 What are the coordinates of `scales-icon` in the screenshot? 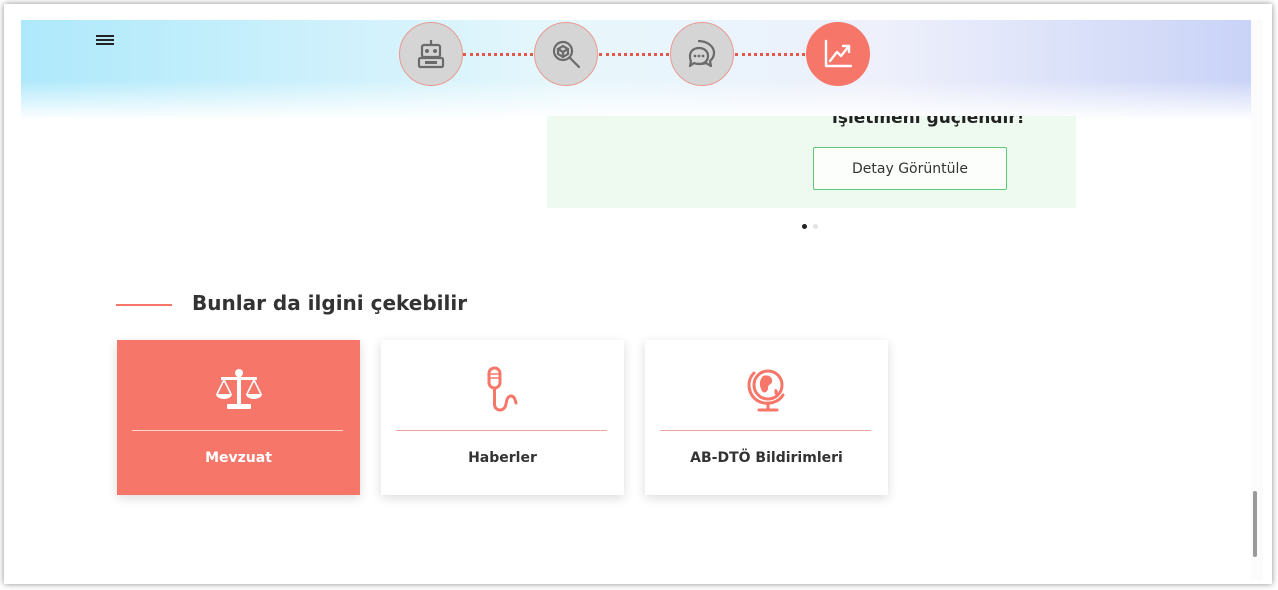 It's located at (238, 389).